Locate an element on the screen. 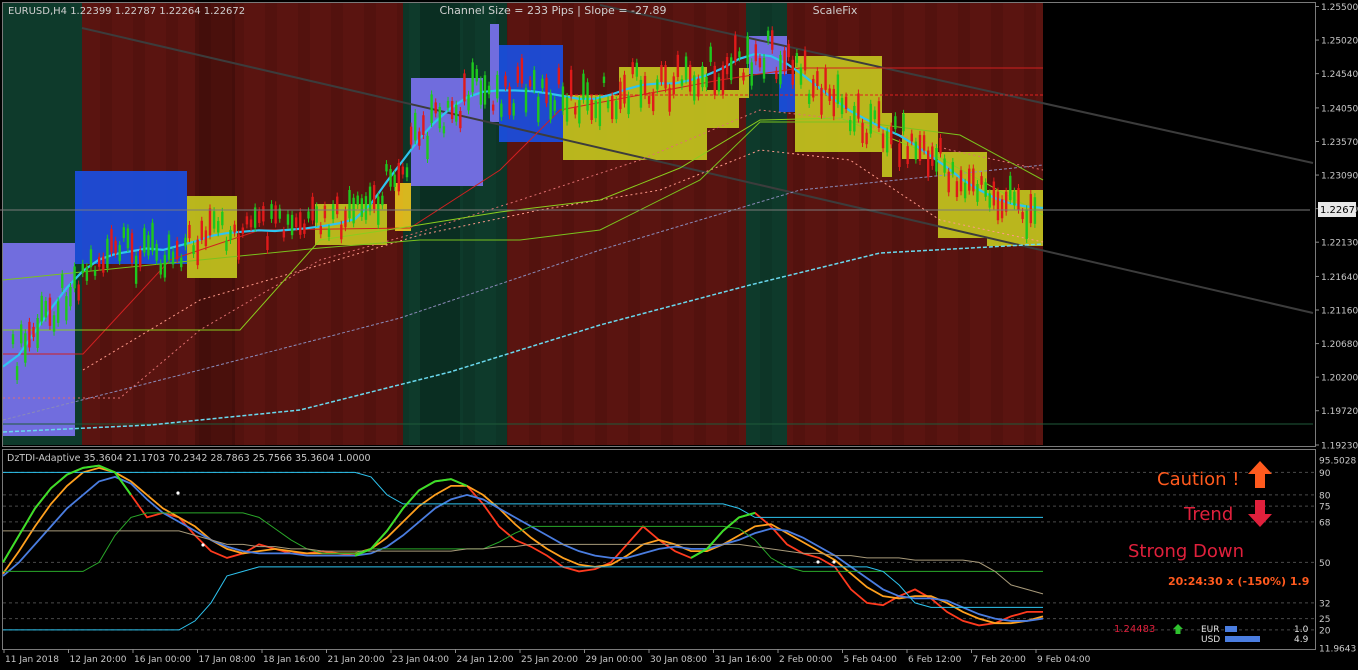 Image resolution: width=1358 pixels, height=670 pixels. indicator-tick-label: 68 is located at coordinates (1325, 523).